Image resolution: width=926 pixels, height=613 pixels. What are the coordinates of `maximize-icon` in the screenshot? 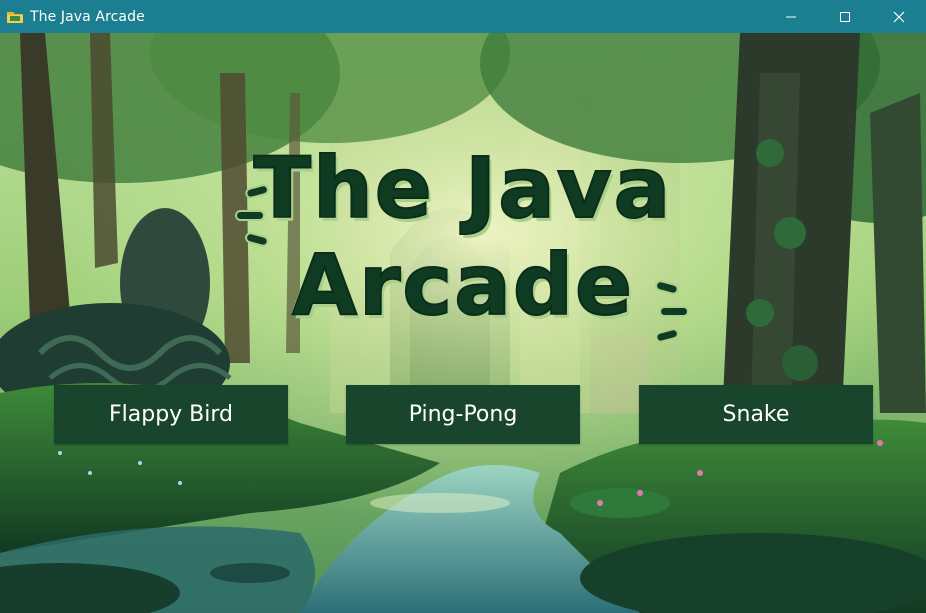 It's located at (845, 16).